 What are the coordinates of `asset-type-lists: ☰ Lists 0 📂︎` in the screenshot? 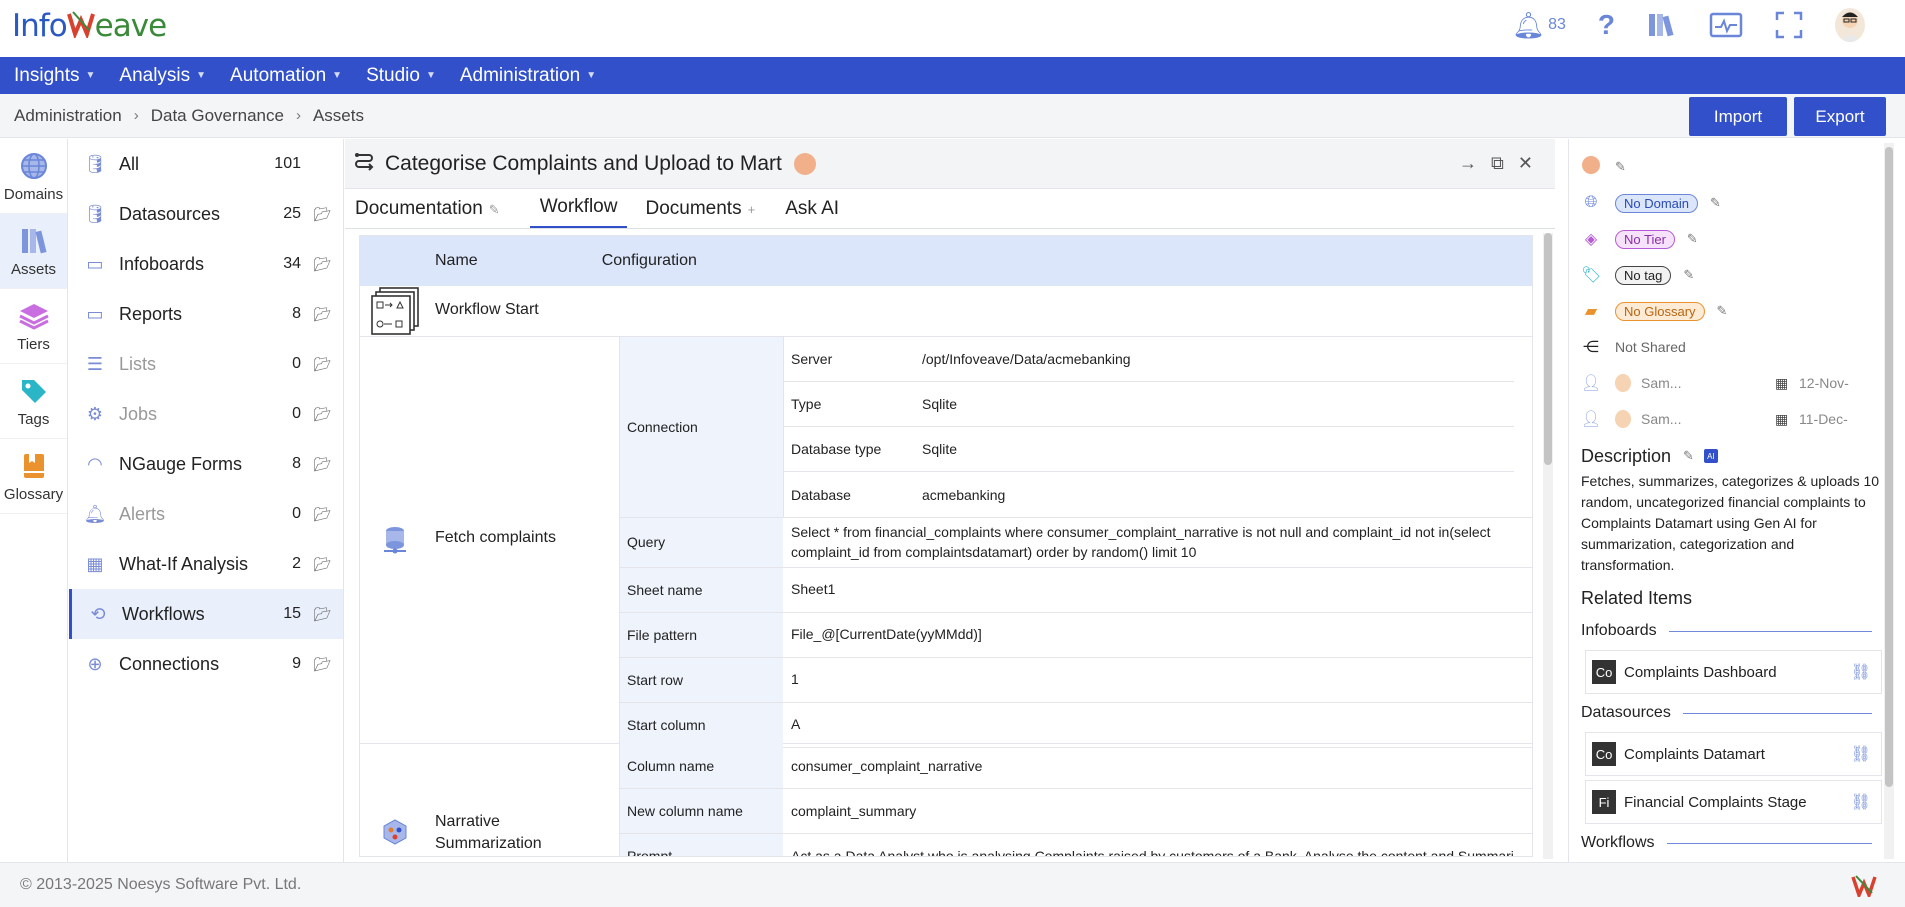 It's located at (206, 364).